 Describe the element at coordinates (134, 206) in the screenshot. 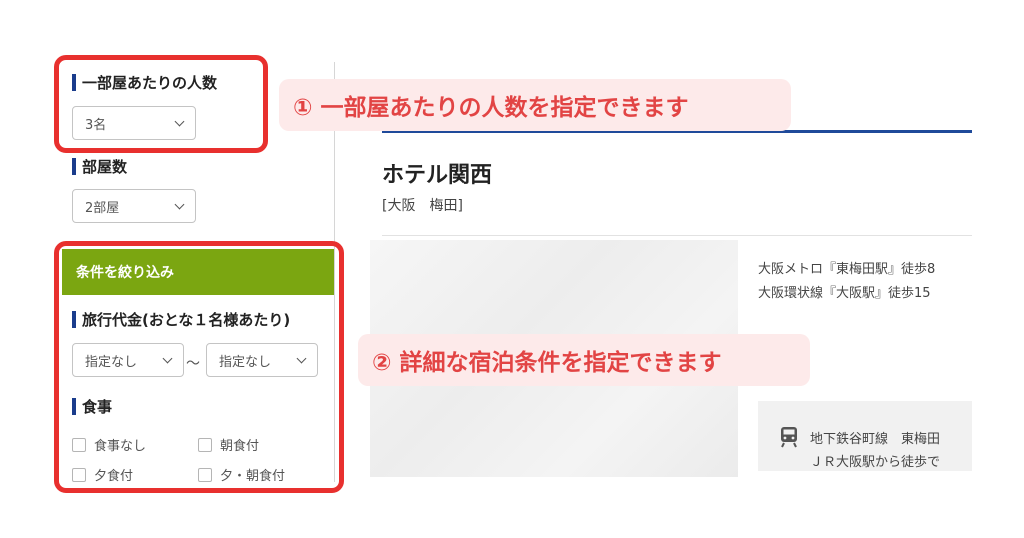

I see `rooms-select: 2部屋` at that location.